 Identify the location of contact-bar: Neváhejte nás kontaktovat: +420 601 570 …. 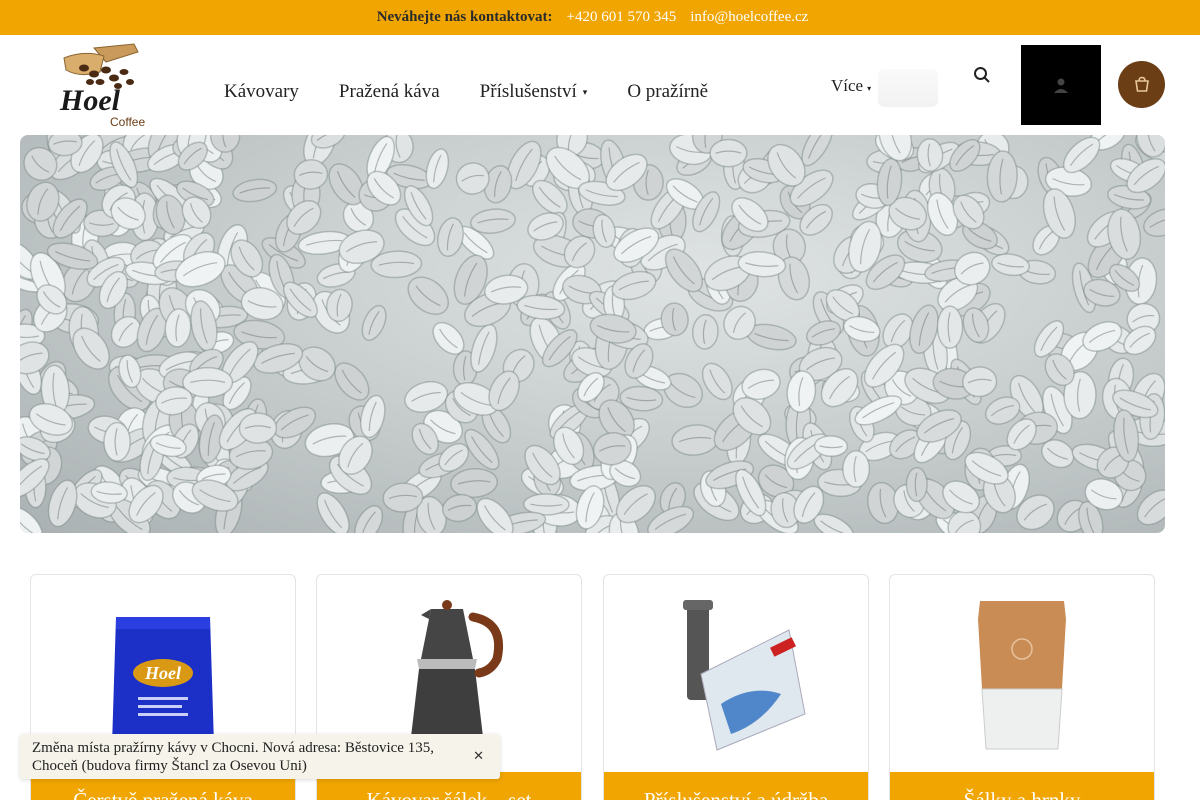
(600, 17).